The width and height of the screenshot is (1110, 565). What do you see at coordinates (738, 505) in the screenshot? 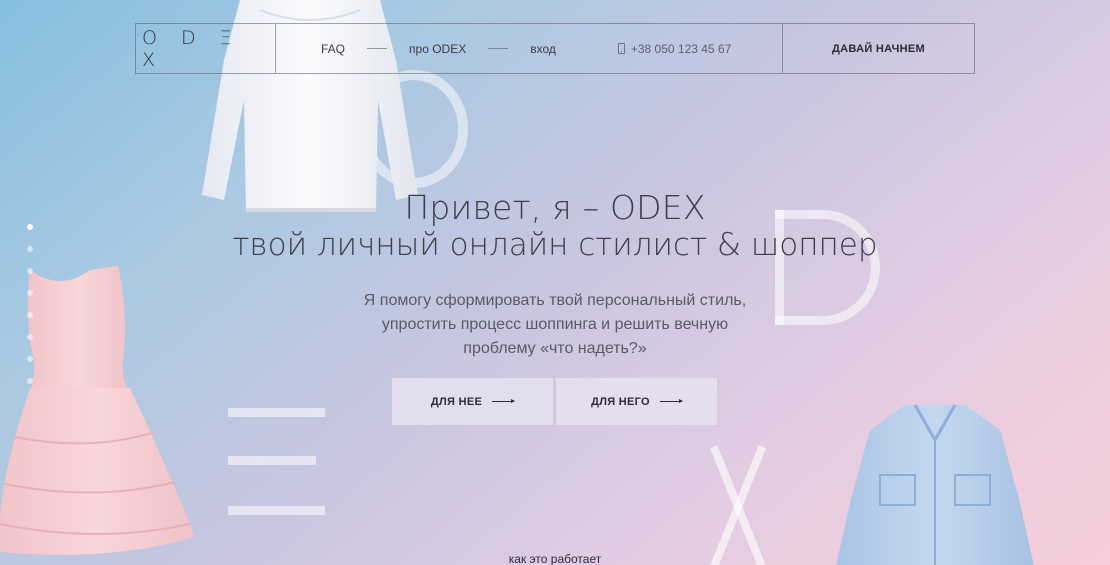
I see `decor-letter-x` at bounding box center [738, 505].